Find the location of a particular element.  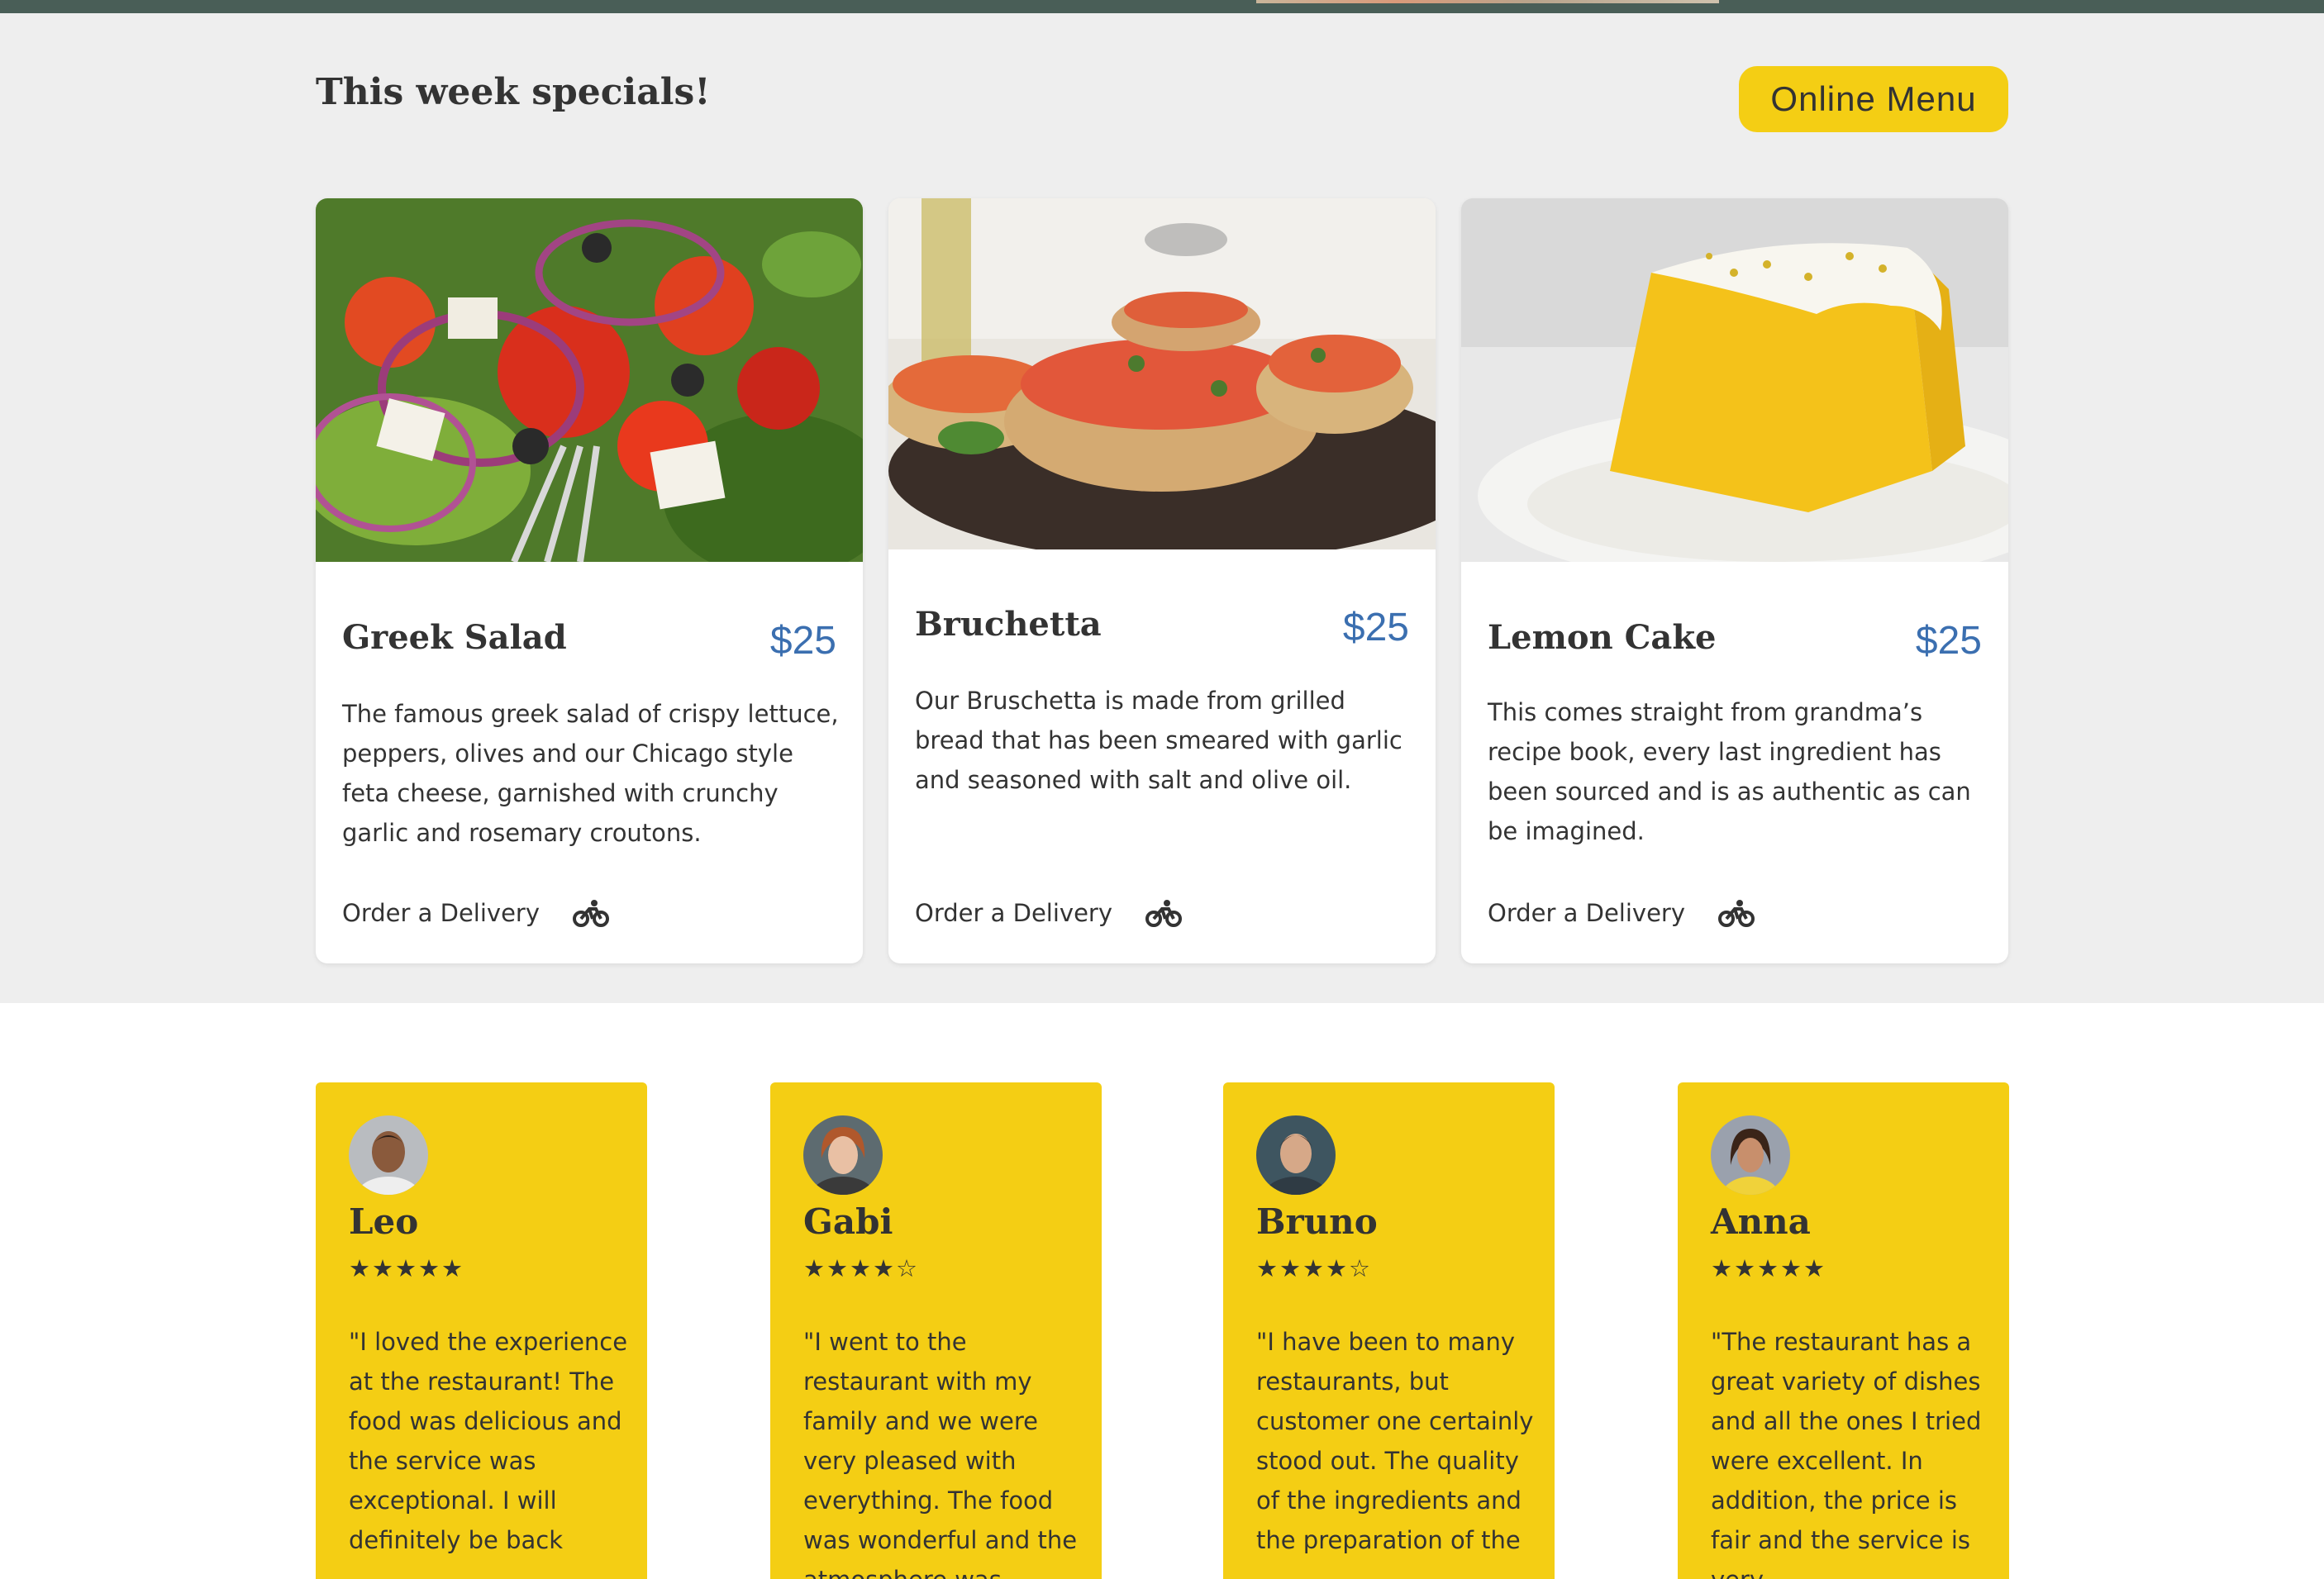

reviewer-name: Gabi is located at coordinates (848, 1221).